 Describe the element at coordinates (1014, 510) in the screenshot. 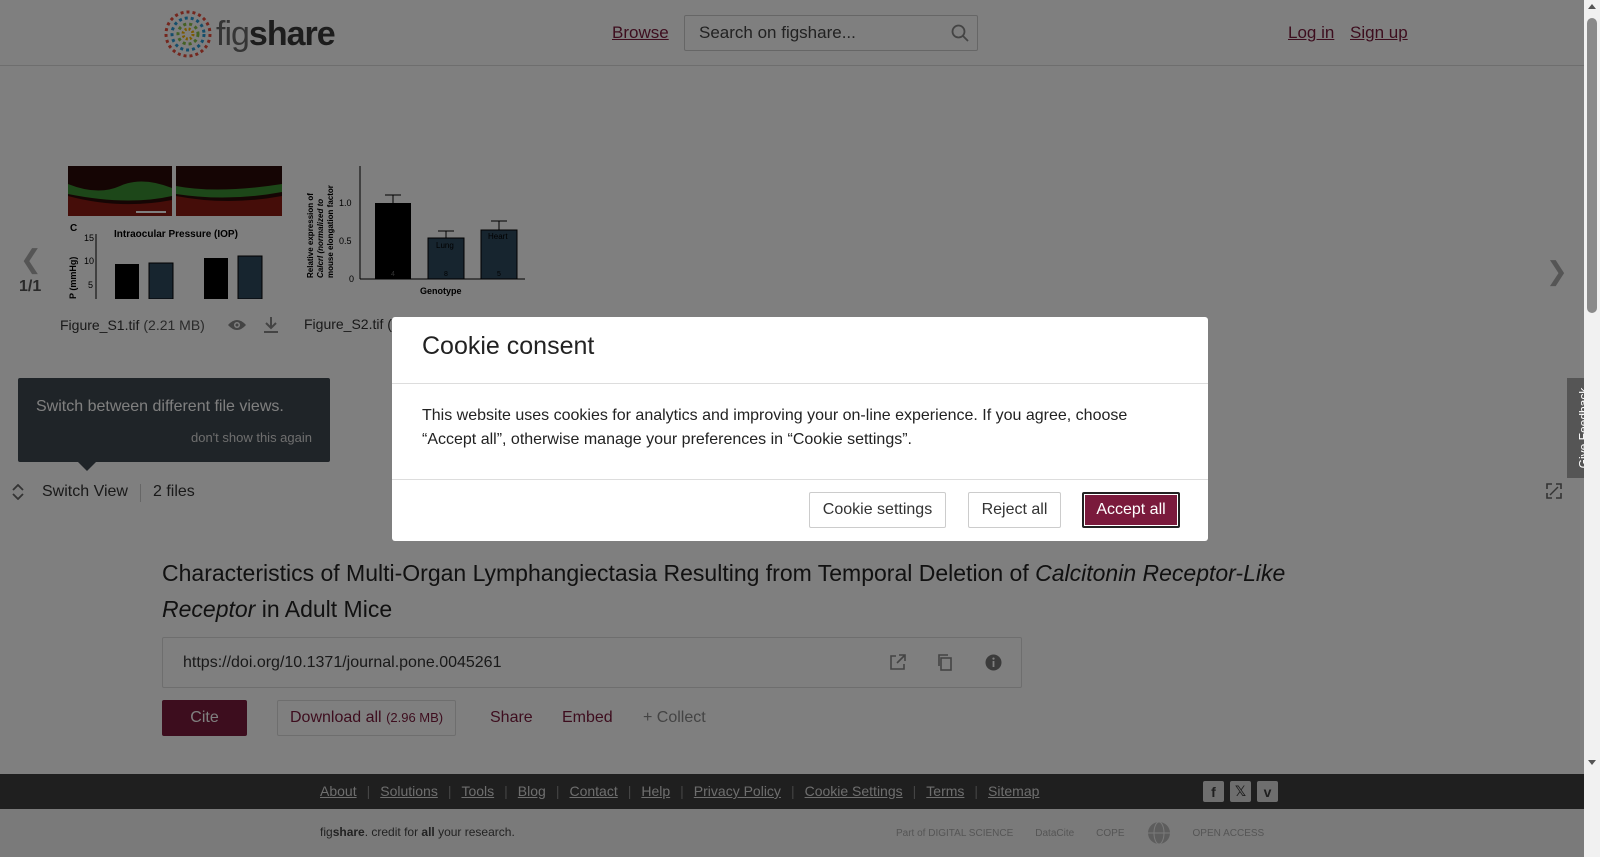

I see `reject-all-button: Reject all` at that location.